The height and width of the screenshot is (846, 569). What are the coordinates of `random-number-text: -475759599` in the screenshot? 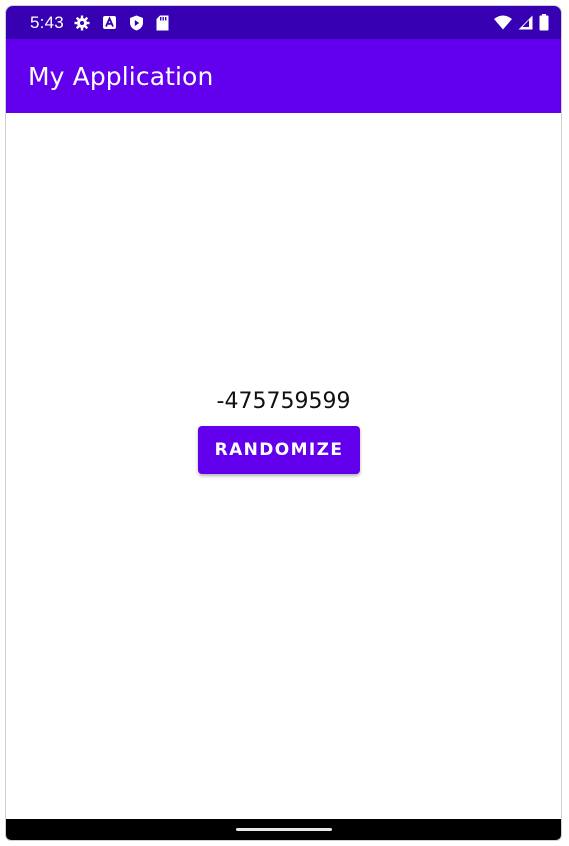 It's located at (283, 401).